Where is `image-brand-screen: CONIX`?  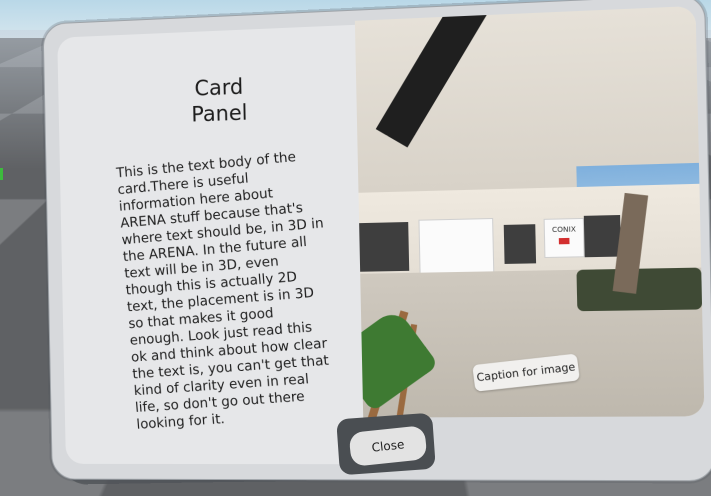
image-brand-screen: CONIX is located at coordinates (564, 238).